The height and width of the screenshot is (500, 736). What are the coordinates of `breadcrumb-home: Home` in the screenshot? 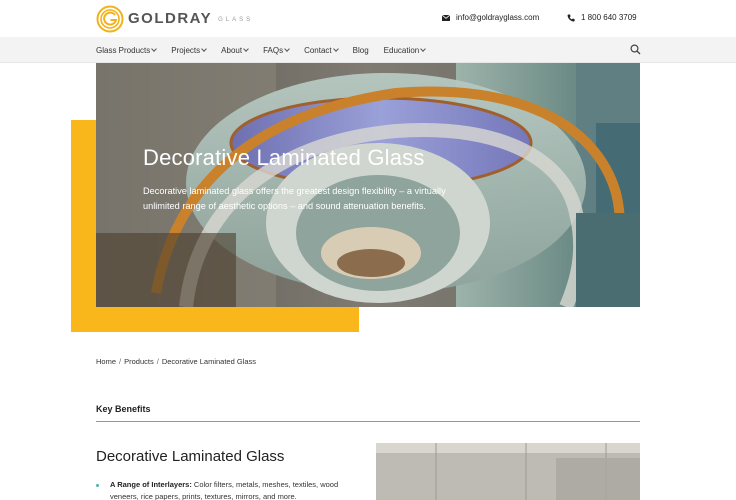 It's located at (106, 361).